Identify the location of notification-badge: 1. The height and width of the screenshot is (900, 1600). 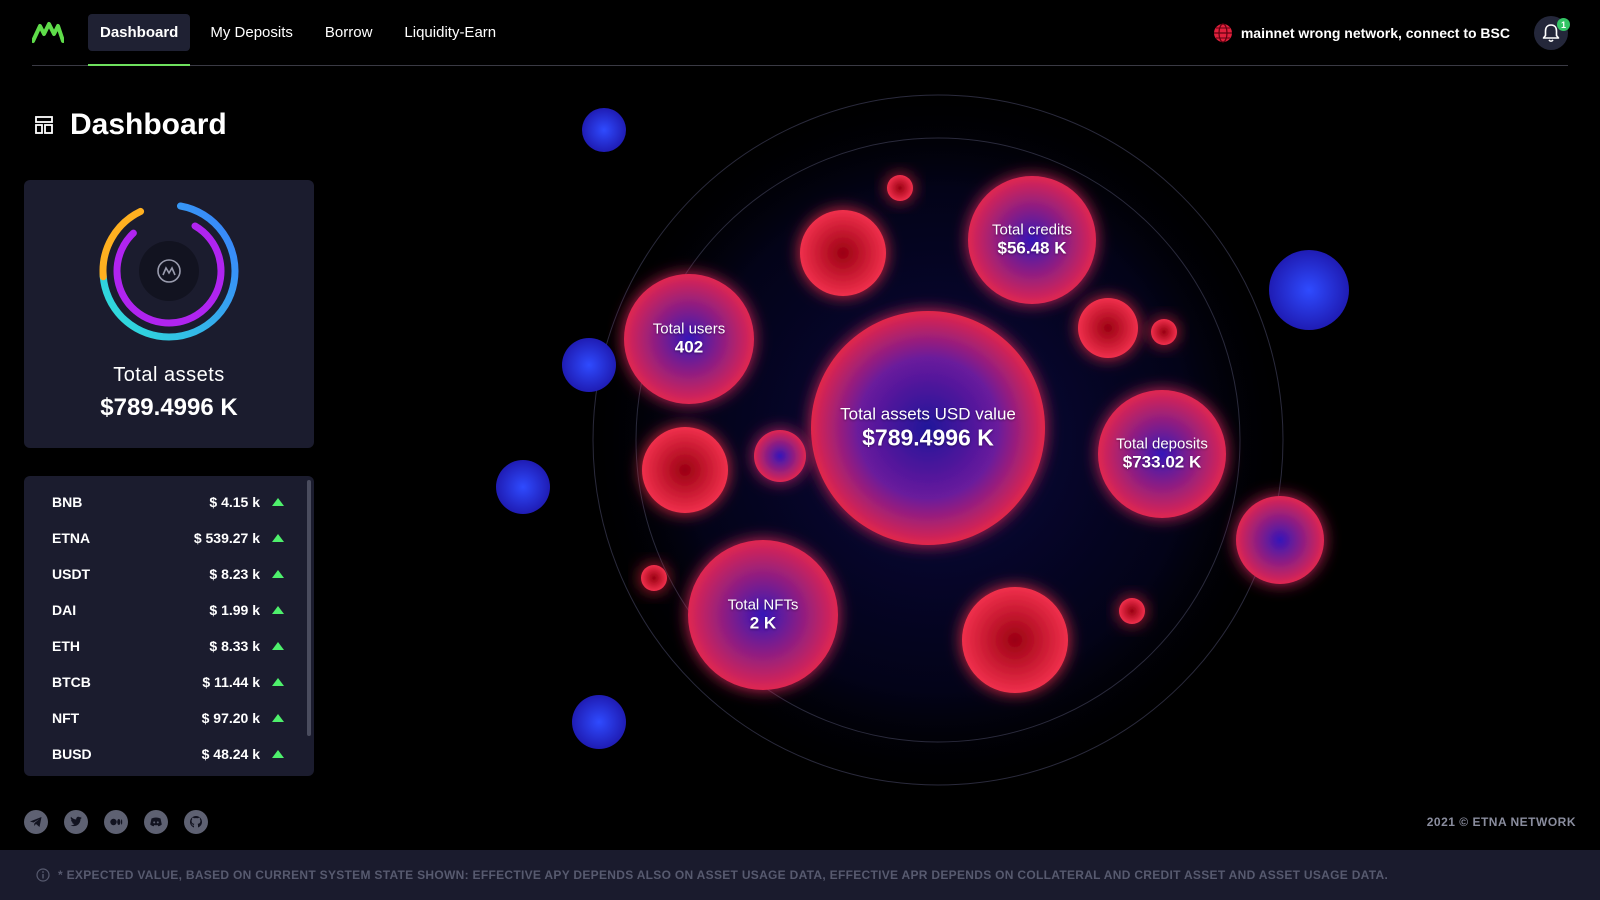
(1563, 24).